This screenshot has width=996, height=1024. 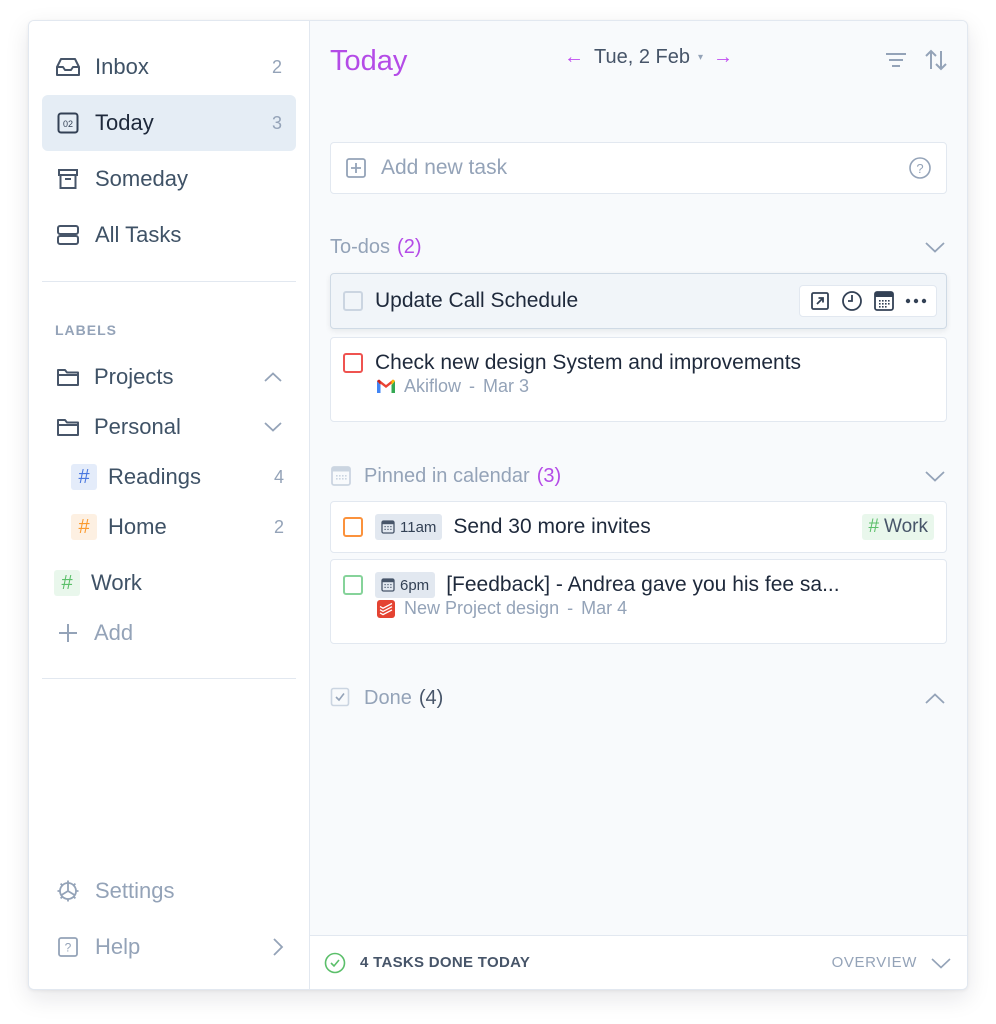 I want to click on add-task-bar: ?, so click(x=638, y=168).